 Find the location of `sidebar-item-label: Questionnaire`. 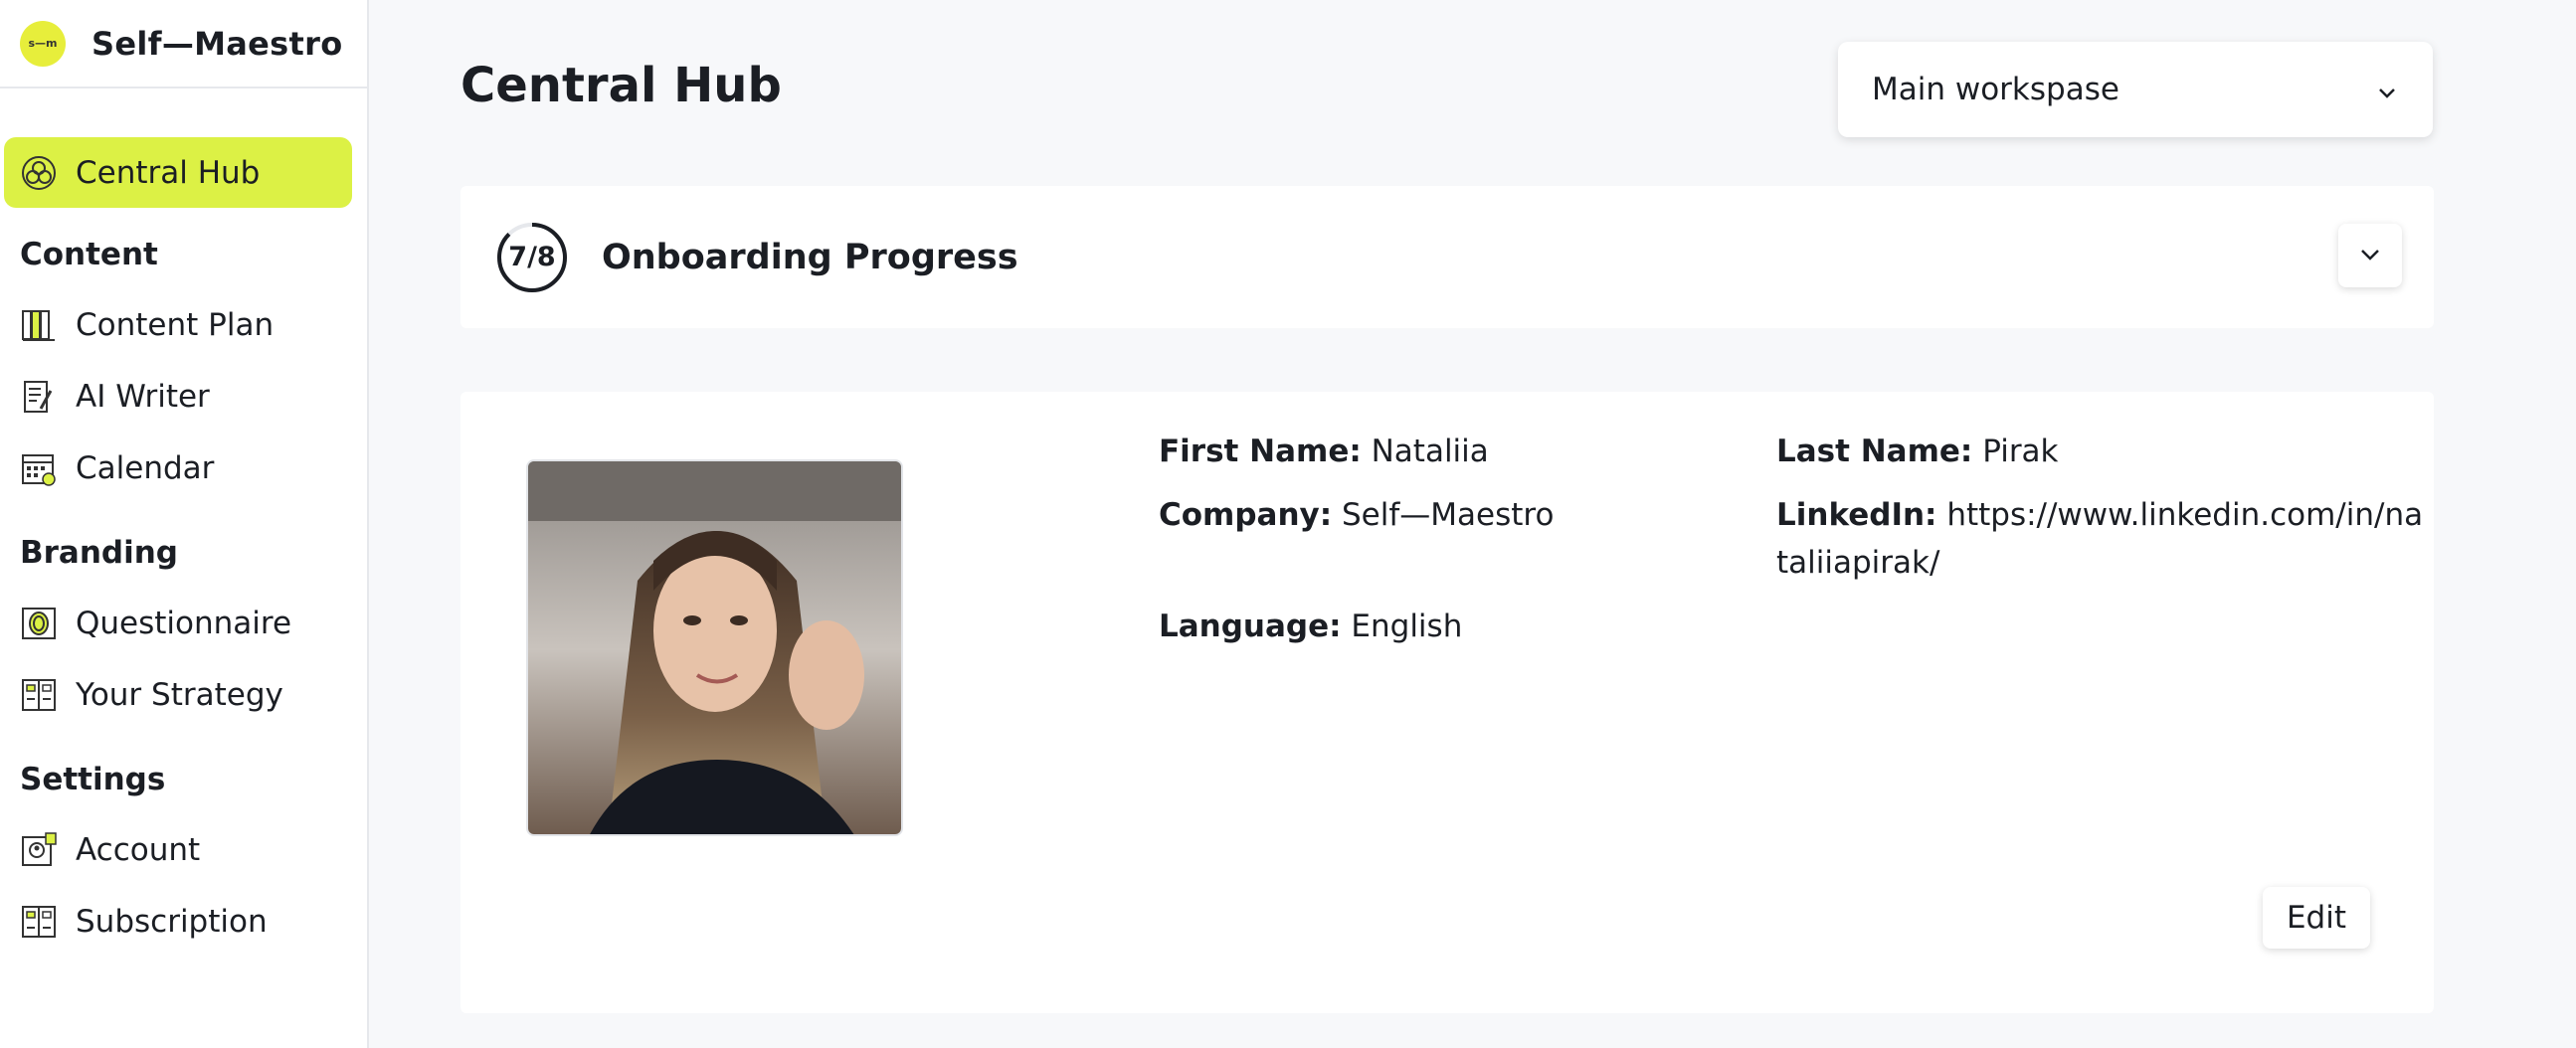

sidebar-item-label: Questionnaire is located at coordinates (184, 623).